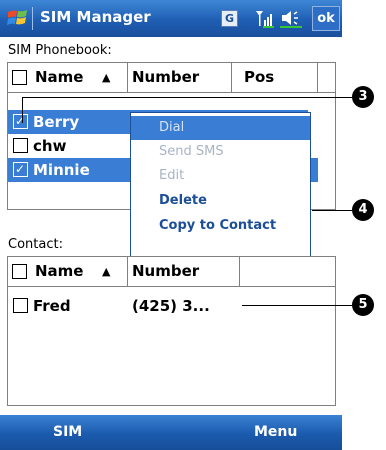 This screenshot has width=386, height=450. What do you see at coordinates (220, 226) in the screenshot?
I see `menu-item-copy-to-contact: Copy to Contact` at bounding box center [220, 226].